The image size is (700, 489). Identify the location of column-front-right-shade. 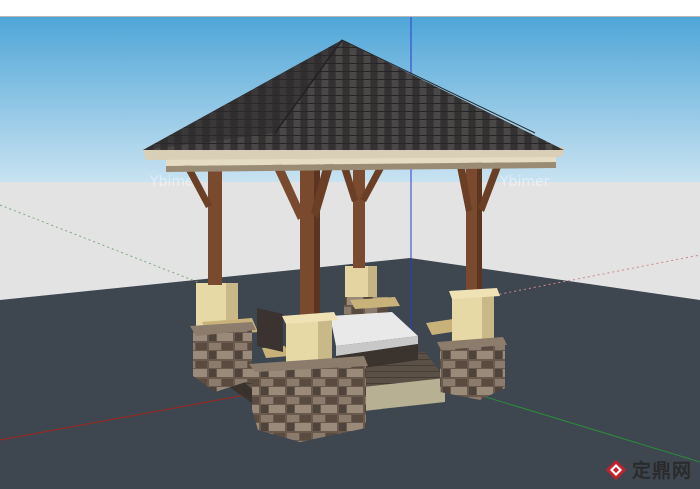
(479, 228).